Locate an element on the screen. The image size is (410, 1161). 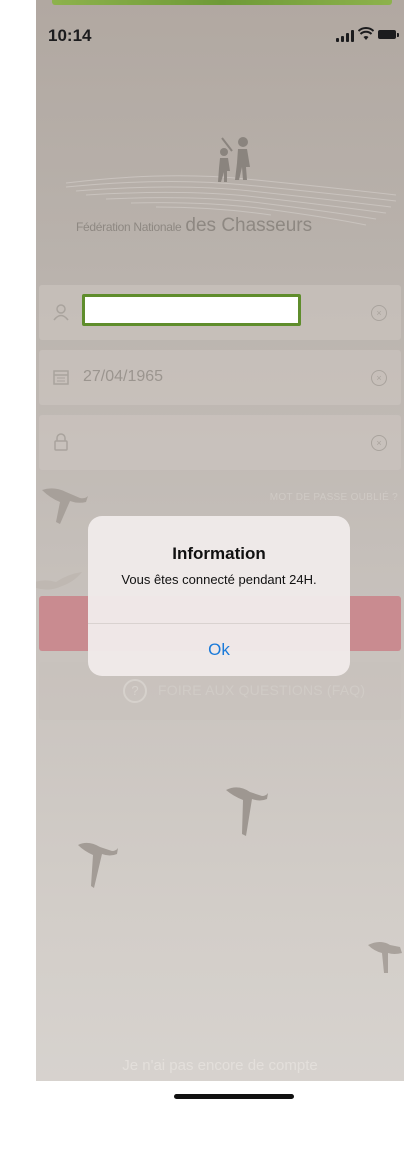
logo-text-large: des Chasseurs is located at coordinates (249, 225).